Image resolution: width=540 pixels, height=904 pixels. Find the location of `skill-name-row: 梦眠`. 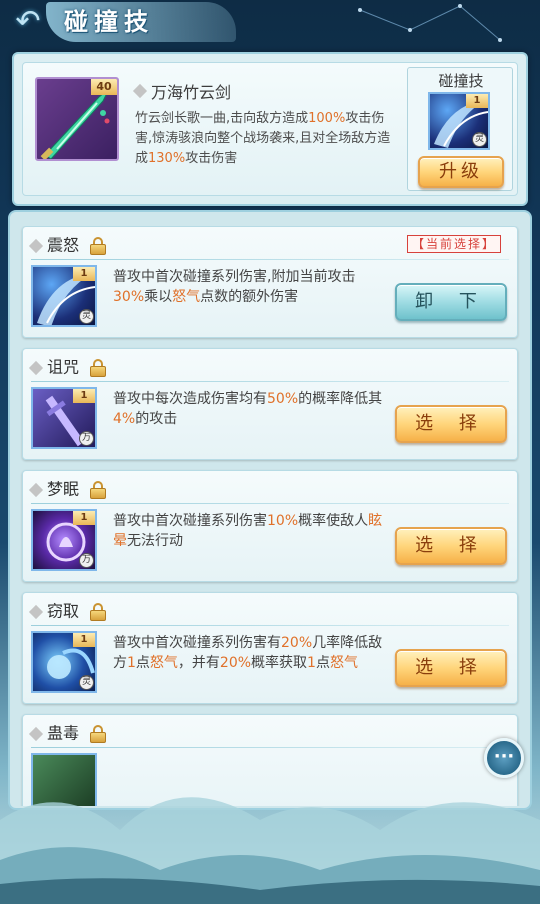

skill-name-row: 梦眠 is located at coordinates (68, 489).